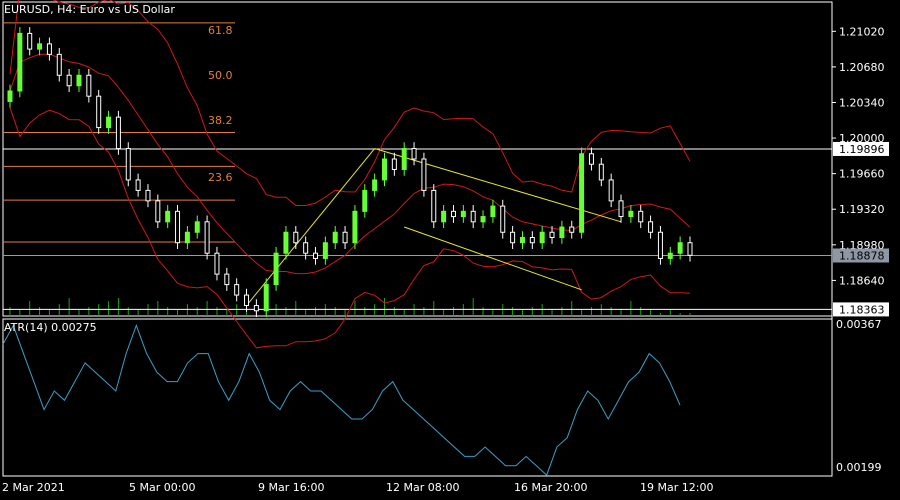 This screenshot has height=500, width=900. What do you see at coordinates (291, 487) in the screenshot?
I see `time-label-2: 9 Mar 16:00` at bounding box center [291, 487].